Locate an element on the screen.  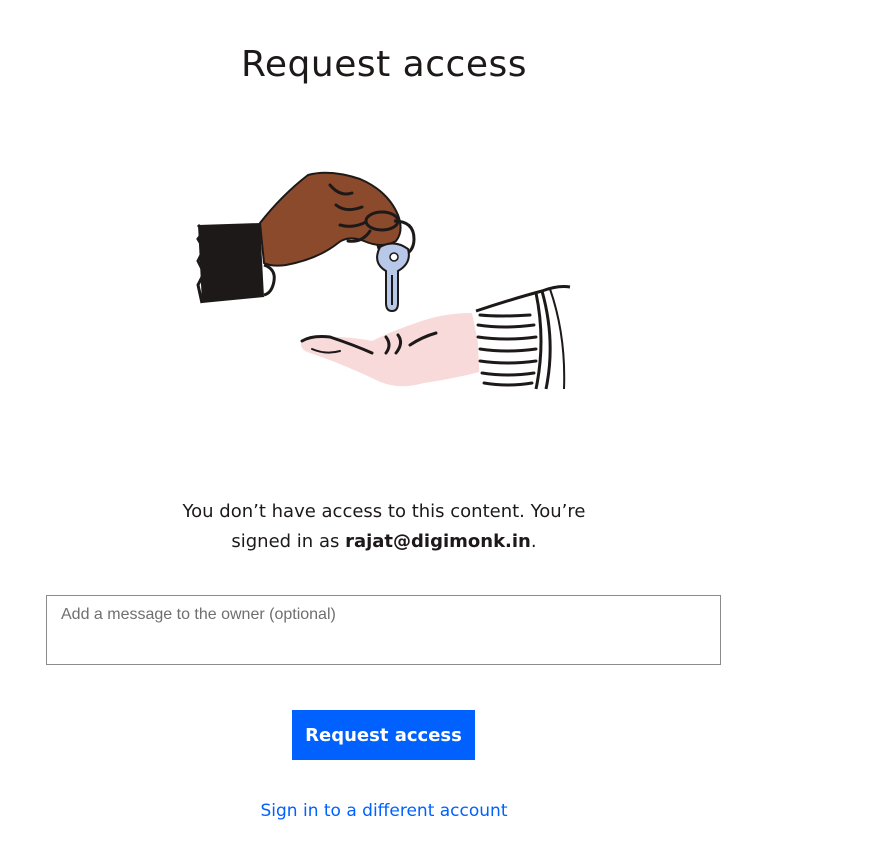
owner-message-field is located at coordinates (383, 630).